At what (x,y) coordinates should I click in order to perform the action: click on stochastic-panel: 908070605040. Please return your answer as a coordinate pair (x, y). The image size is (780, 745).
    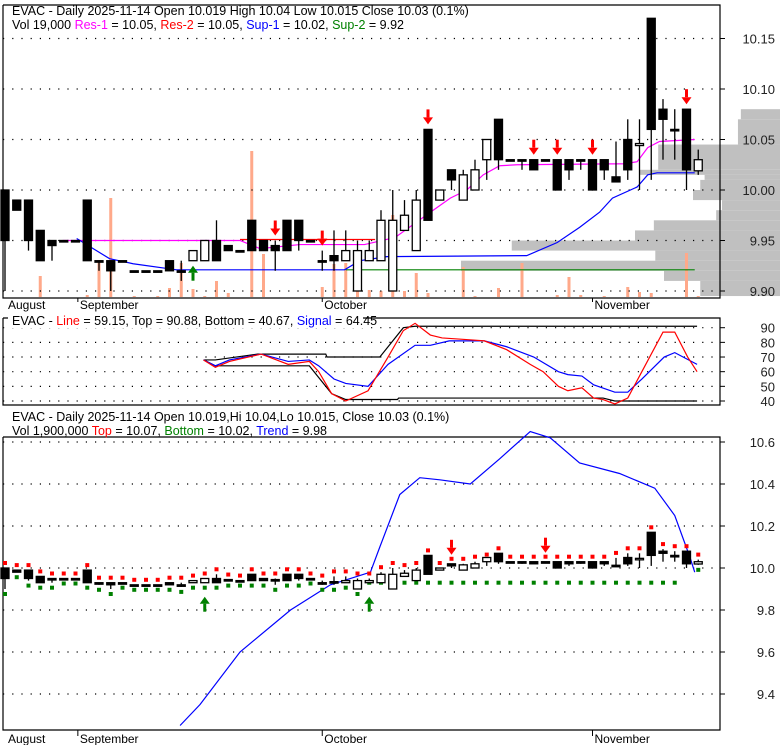
    Looking at the image, I should click on (388, 363).